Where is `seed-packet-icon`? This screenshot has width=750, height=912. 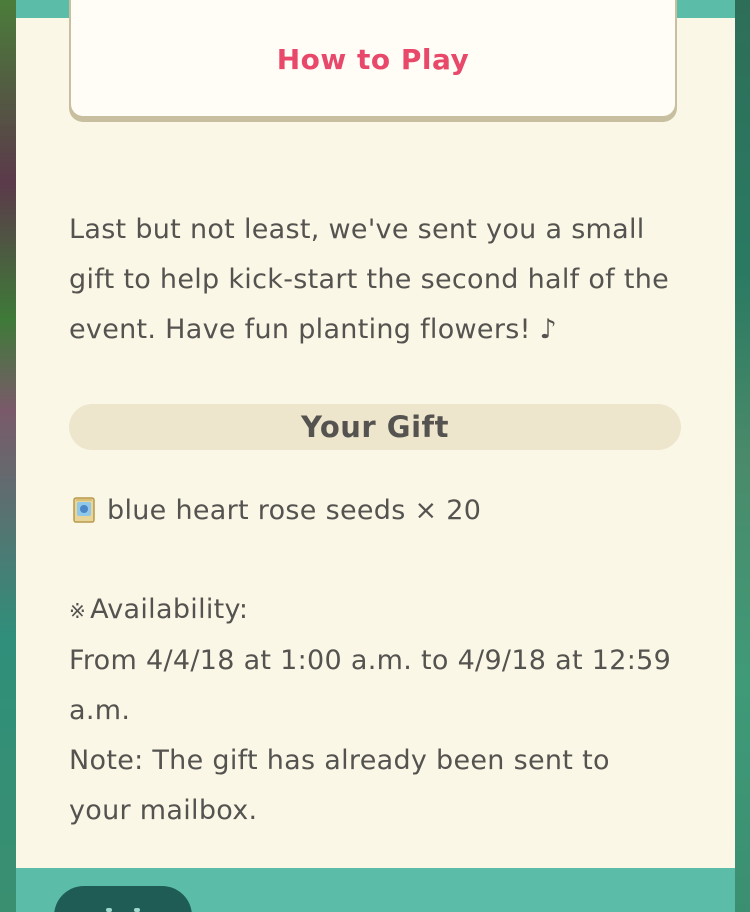 seed-packet-icon is located at coordinates (84, 510).